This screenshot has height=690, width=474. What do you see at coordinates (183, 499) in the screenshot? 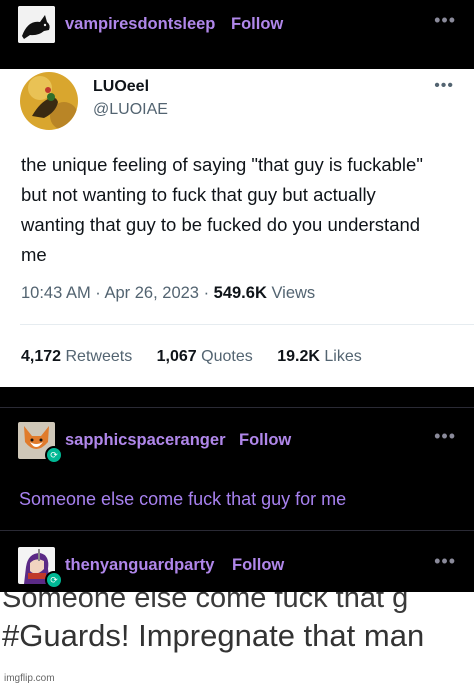
I see `reblog-comment: Someone else come fuck that guy for me` at bounding box center [183, 499].